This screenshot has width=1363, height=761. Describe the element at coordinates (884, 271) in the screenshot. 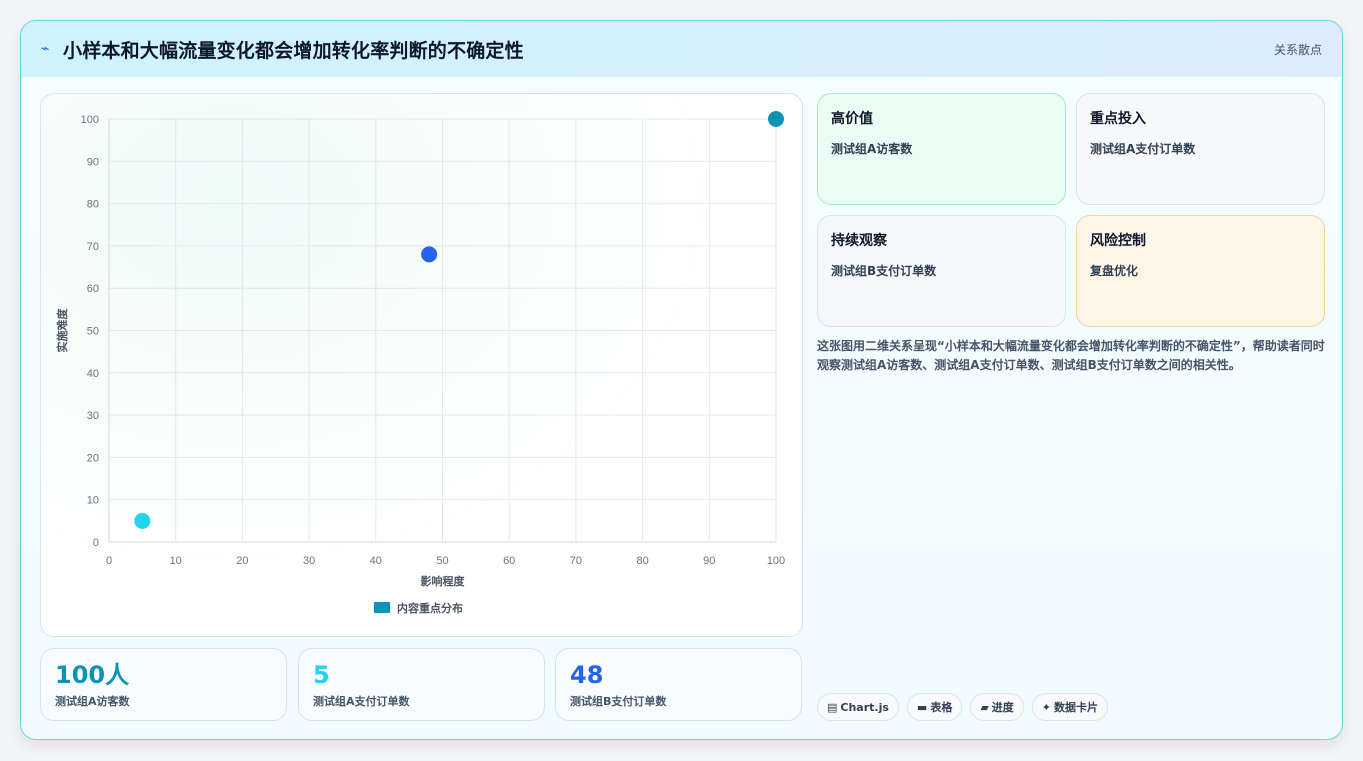

I see `tile-subtitle: 测试组B支付订单数` at that location.